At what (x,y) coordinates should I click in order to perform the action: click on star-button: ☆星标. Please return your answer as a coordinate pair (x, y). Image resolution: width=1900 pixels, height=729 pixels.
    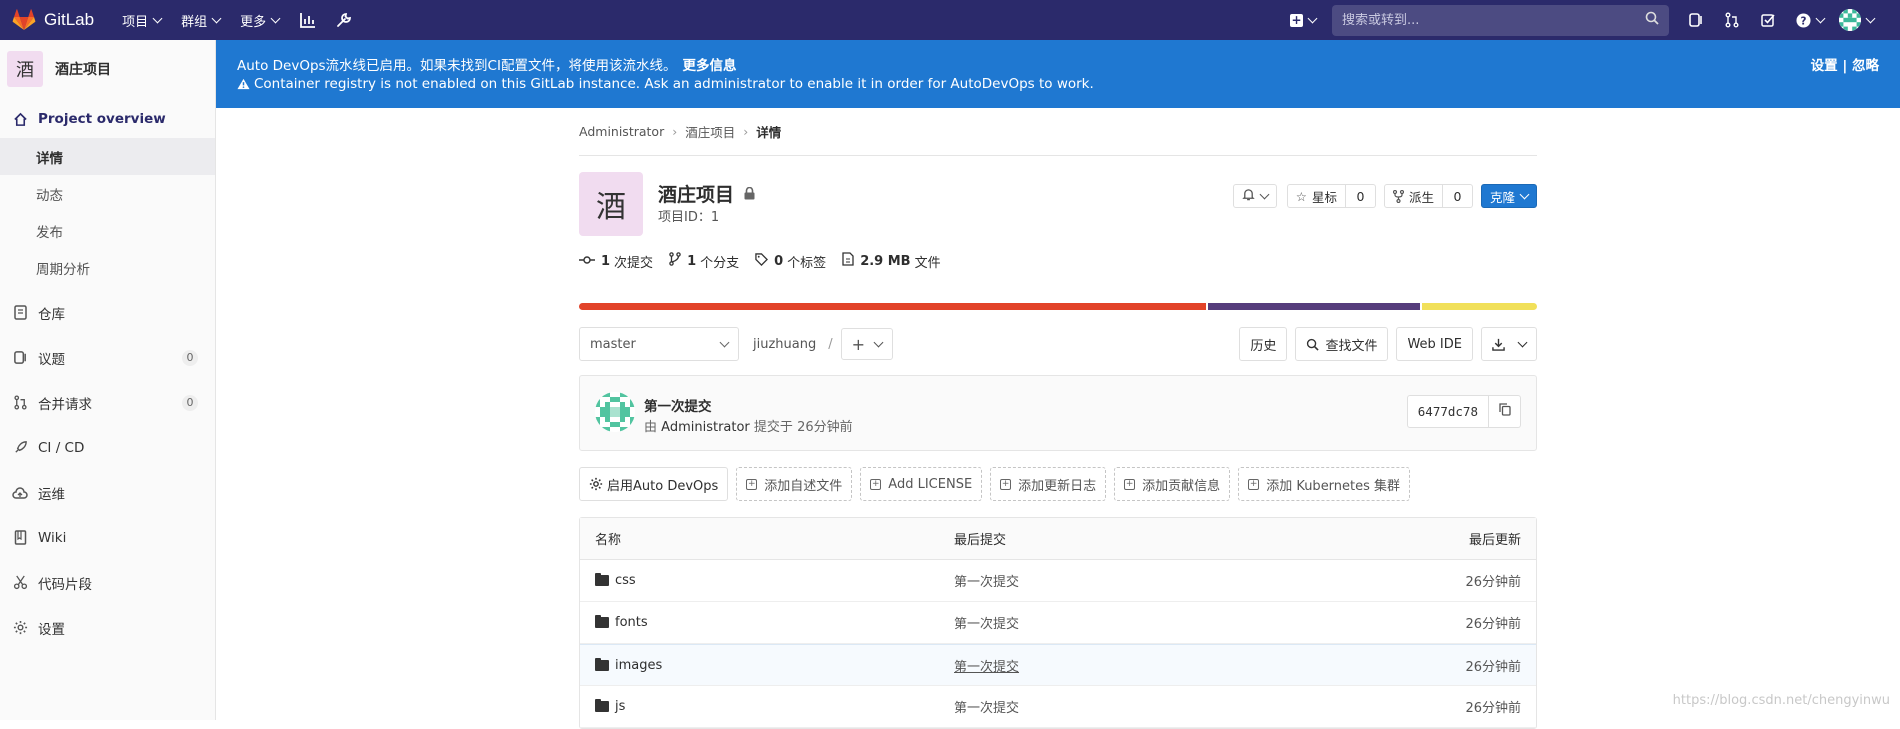
    Looking at the image, I should click on (1316, 196).